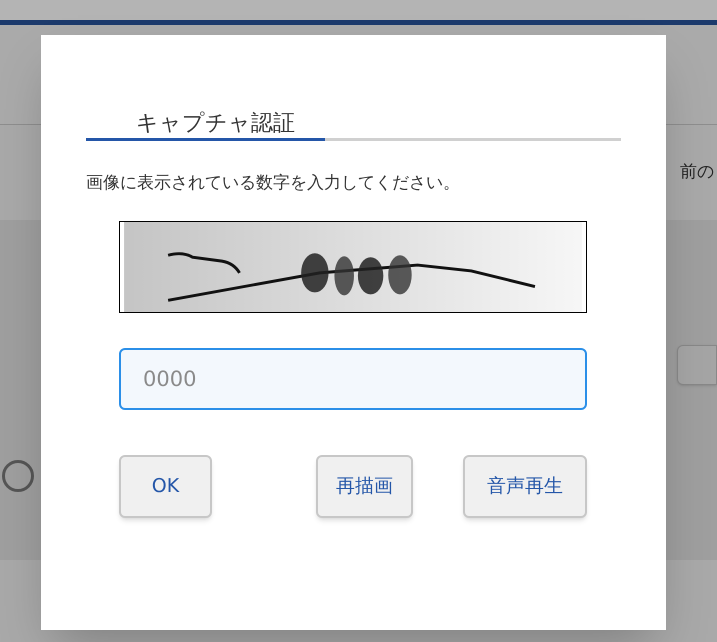  Describe the element at coordinates (525, 486) in the screenshot. I see `dialog-button: 音声再生` at that location.